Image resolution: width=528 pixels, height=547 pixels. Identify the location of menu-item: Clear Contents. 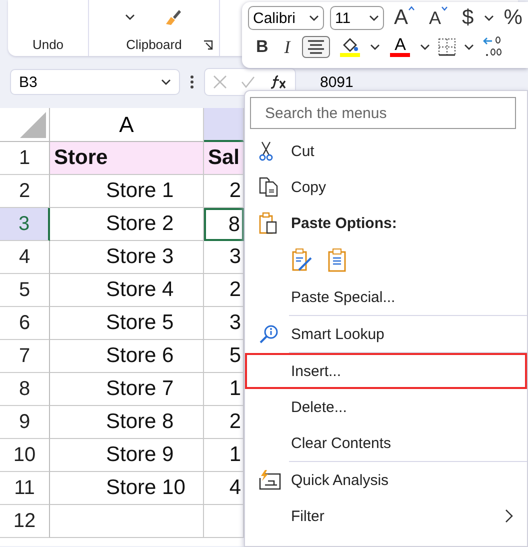
(386, 443).